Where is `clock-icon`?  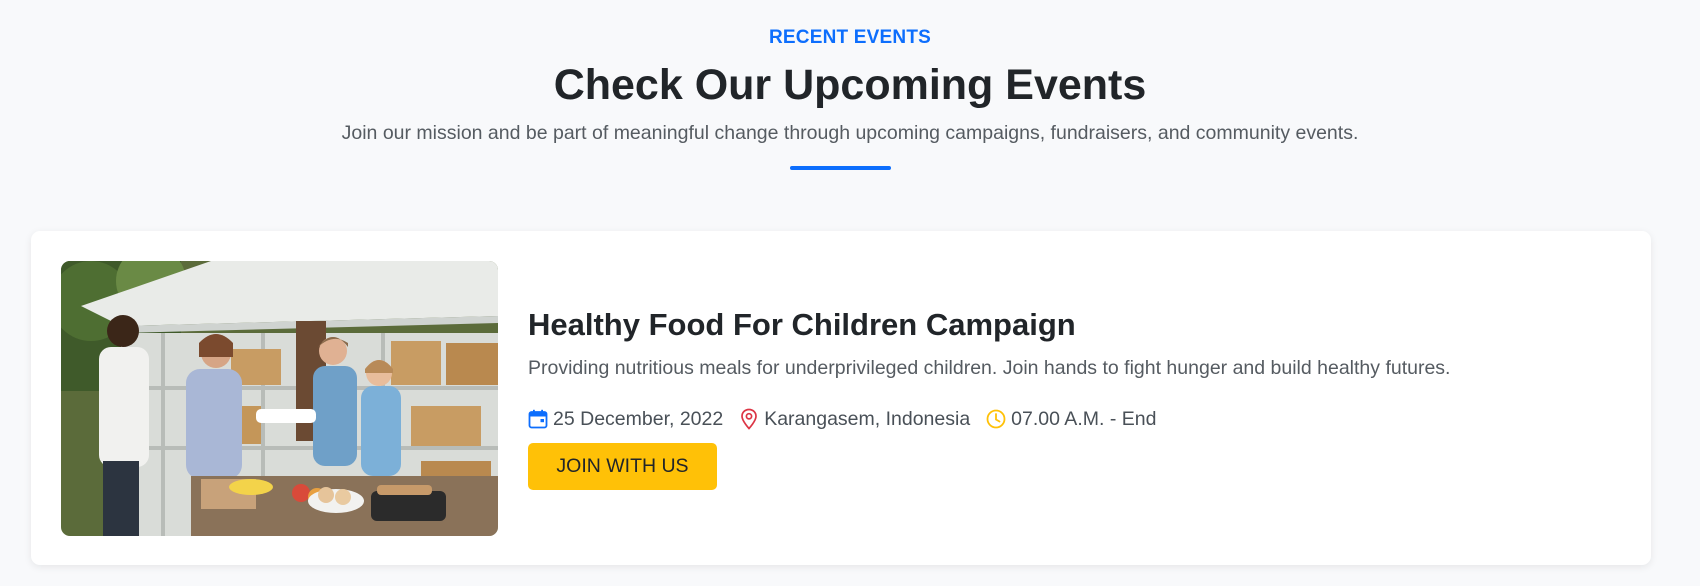 clock-icon is located at coordinates (996, 419).